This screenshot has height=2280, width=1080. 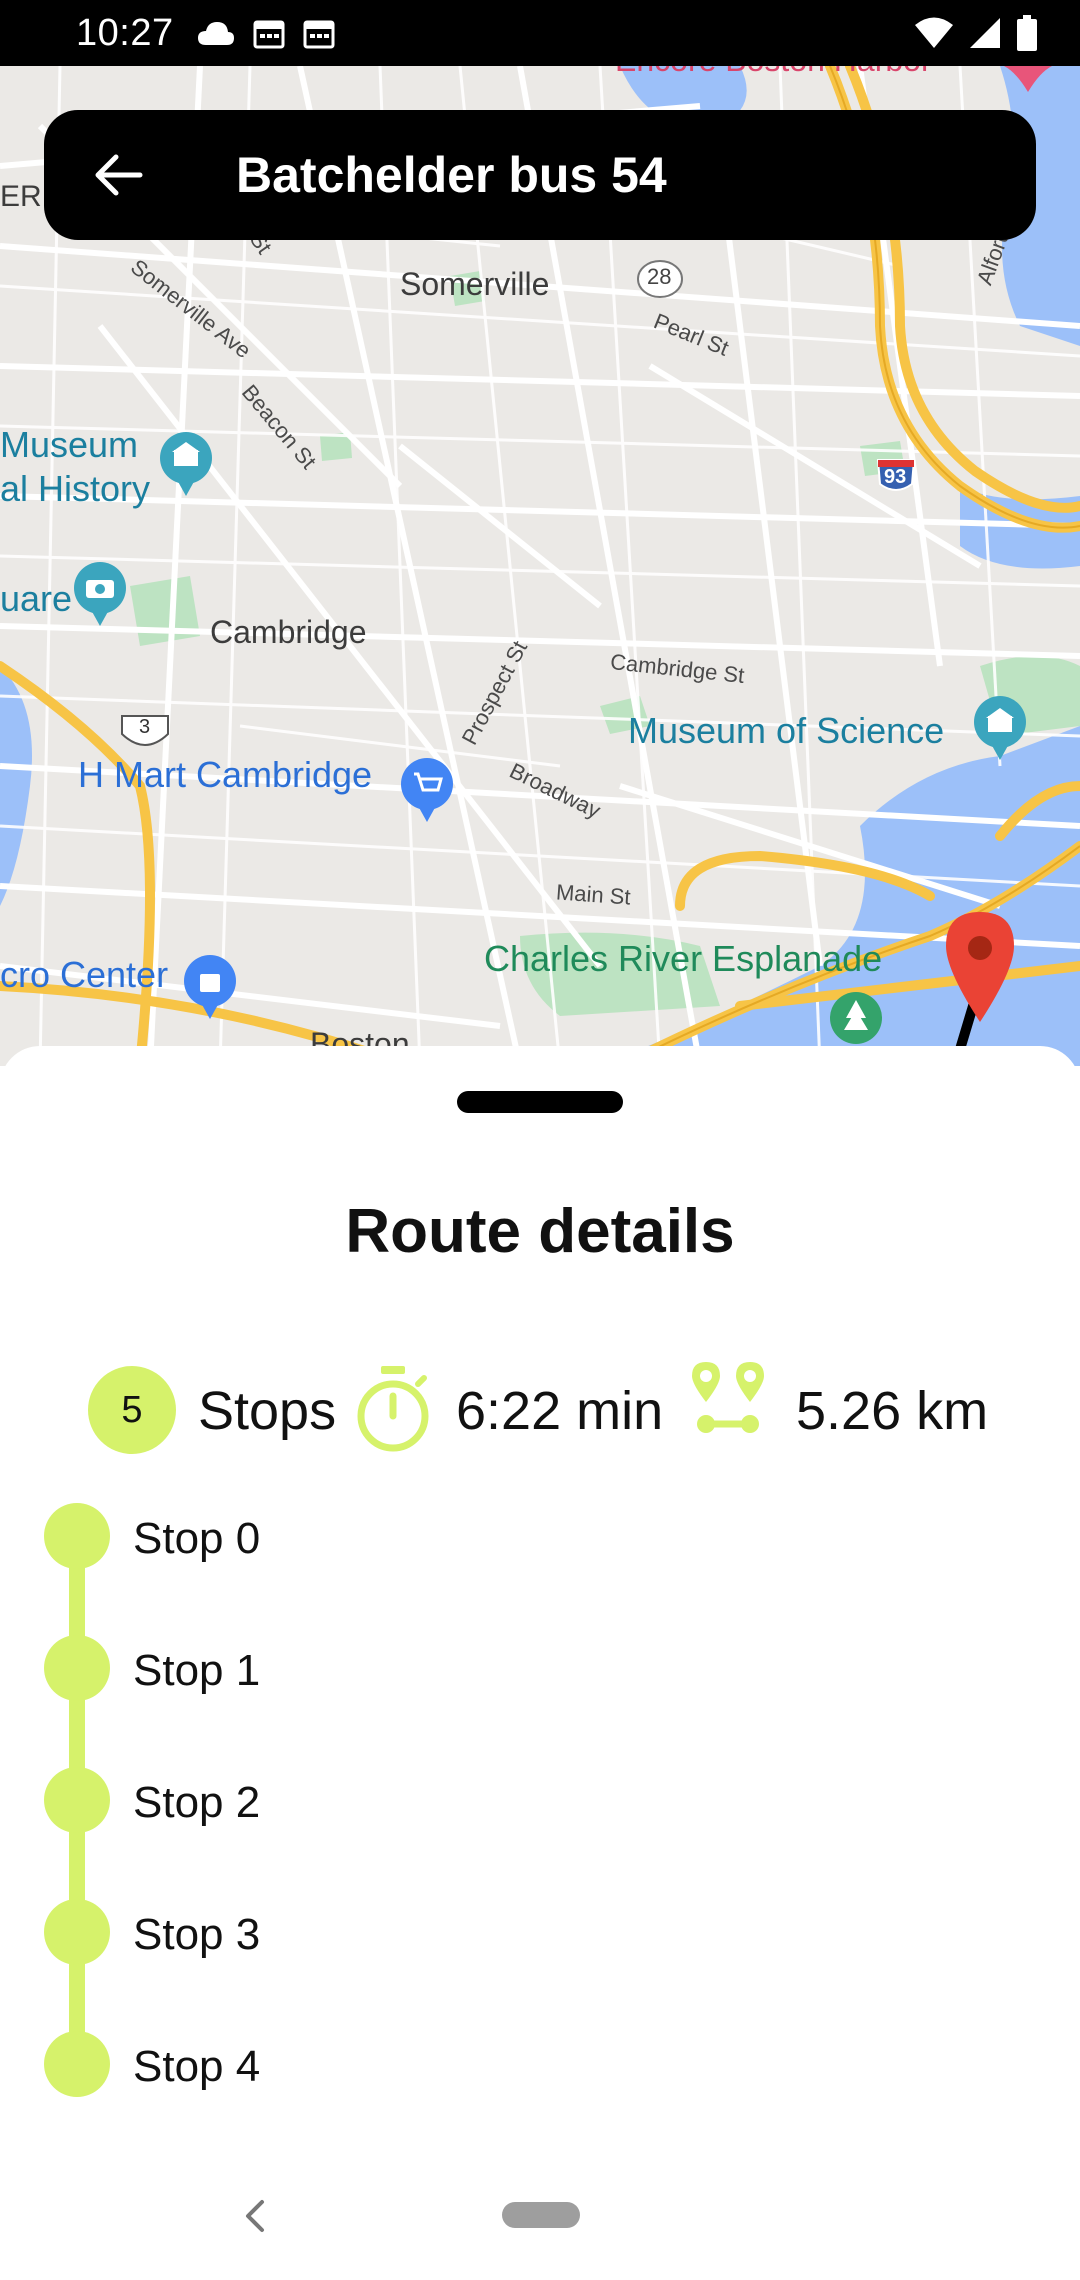 What do you see at coordinates (69, 444) in the screenshot?
I see `map-label-museum-line1: Museum` at bounding box center [69, 444].